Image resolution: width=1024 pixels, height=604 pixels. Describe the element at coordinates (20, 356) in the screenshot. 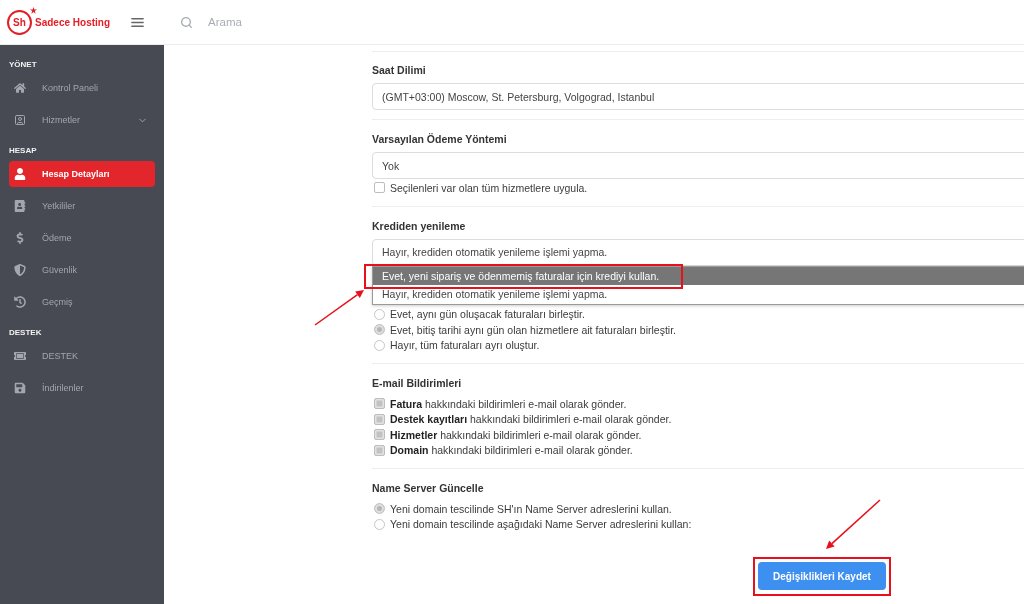

I see `ticket-icon` at that location.